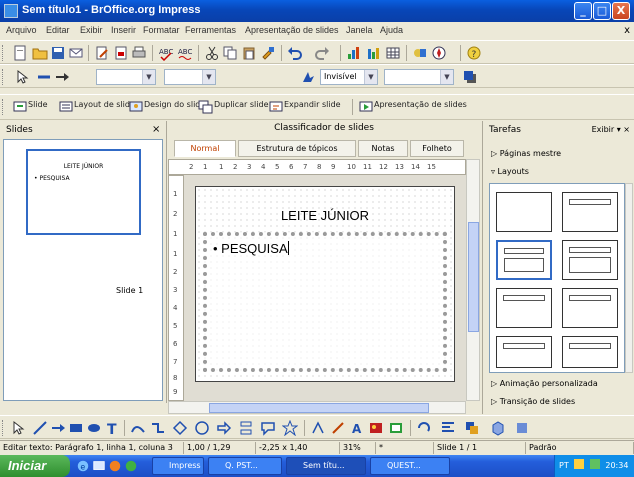  What do you see at coordinates (354, 53) in the screenshot?
I see `chart-icon` at bounding box center [354, 53].